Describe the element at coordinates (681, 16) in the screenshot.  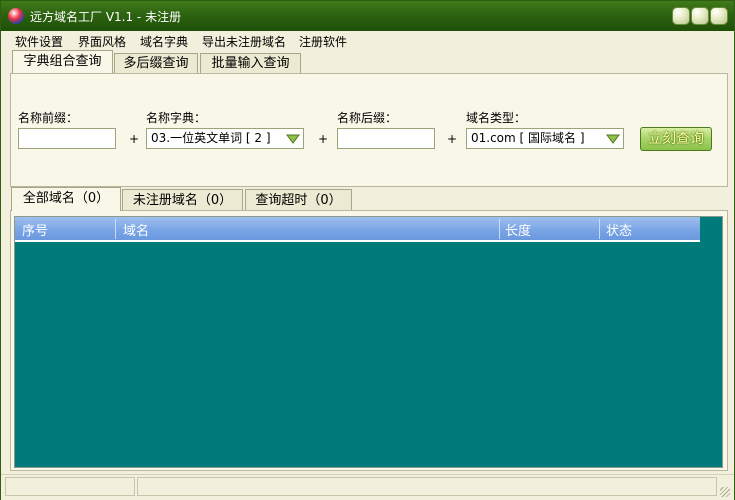
I see `minimize-button` at that location.